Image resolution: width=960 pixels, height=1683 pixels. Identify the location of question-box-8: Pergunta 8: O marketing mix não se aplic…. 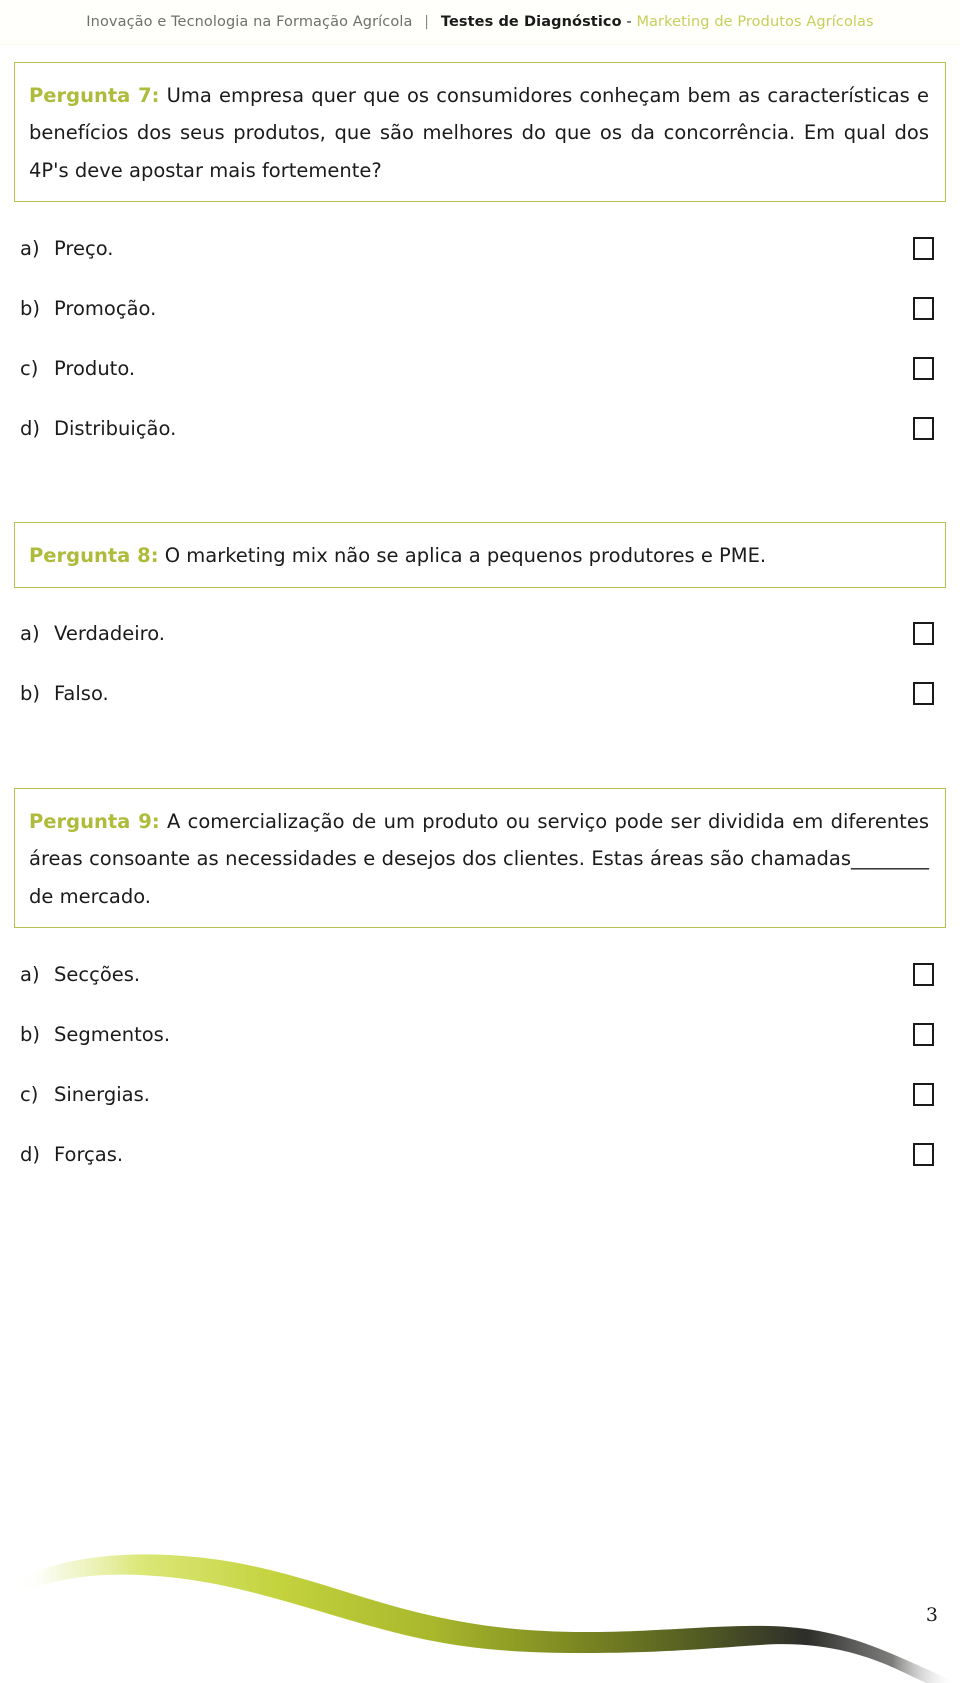
(480, 555).